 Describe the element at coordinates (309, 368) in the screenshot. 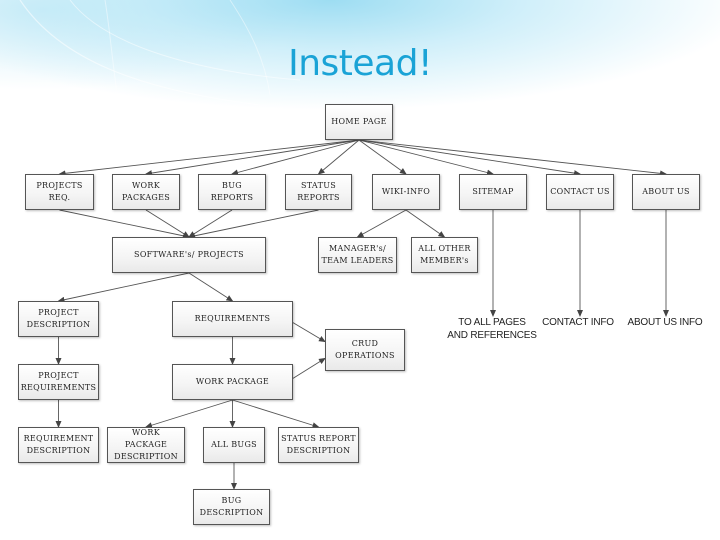

I see `edge-work-package-to-crud-operations` at that location.